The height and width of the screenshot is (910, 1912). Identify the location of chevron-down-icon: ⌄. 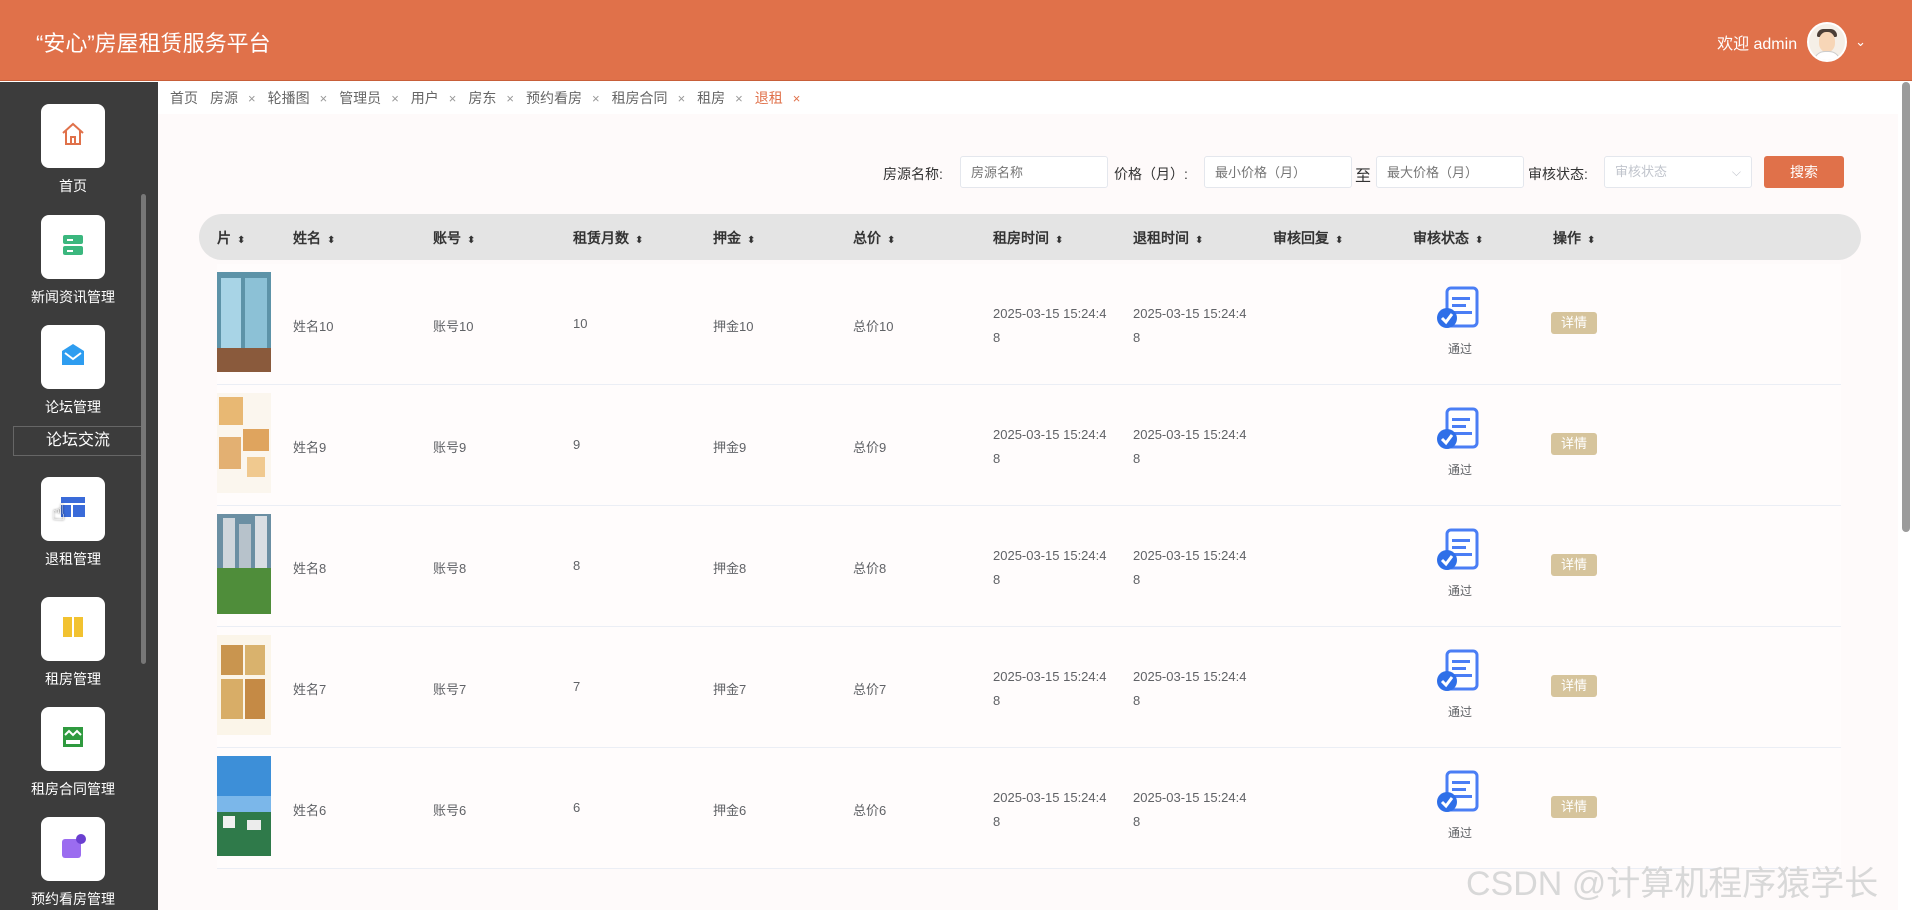
(1860, 42).